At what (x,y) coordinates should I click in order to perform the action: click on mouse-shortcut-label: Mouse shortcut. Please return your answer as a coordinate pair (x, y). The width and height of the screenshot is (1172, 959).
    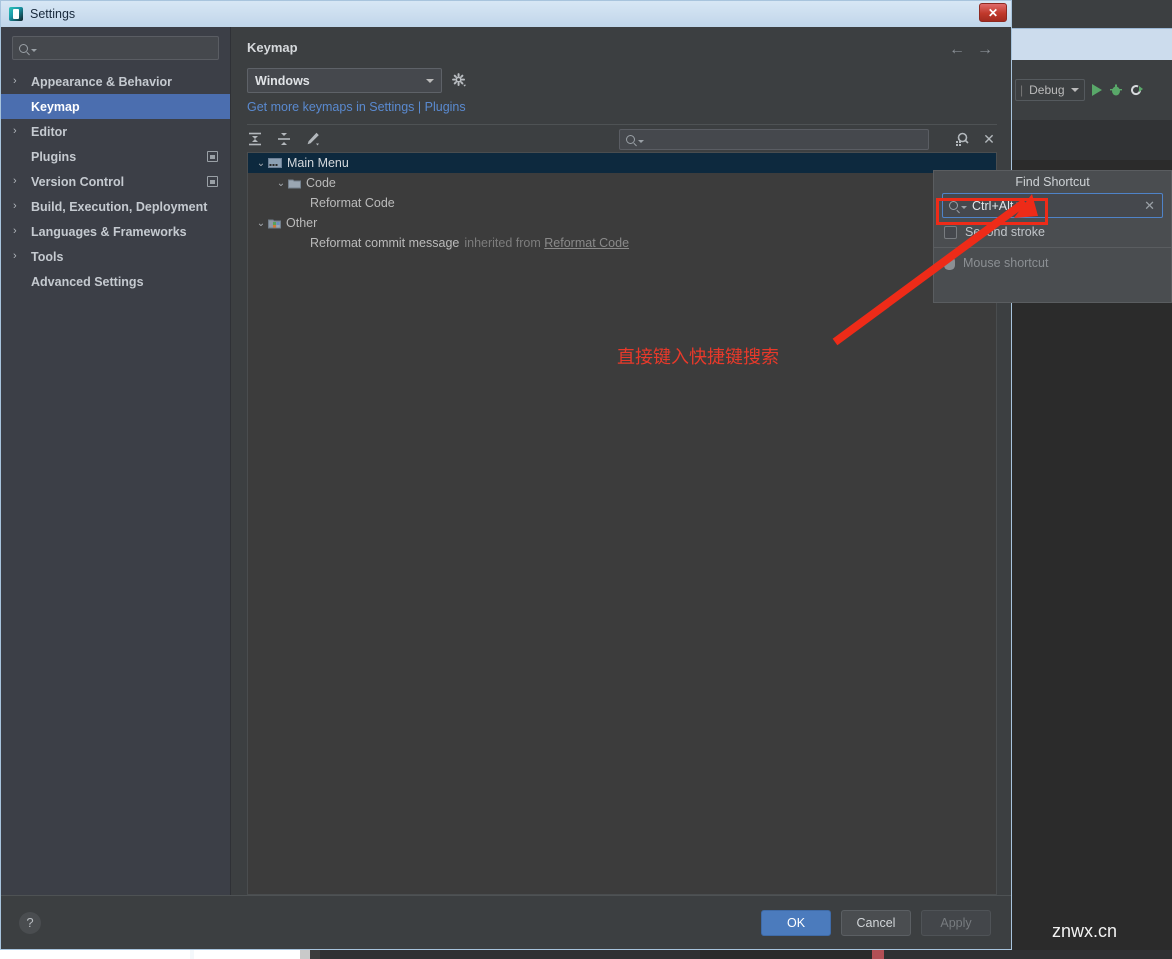
    Looking at the image, I should click on (1006, 263).